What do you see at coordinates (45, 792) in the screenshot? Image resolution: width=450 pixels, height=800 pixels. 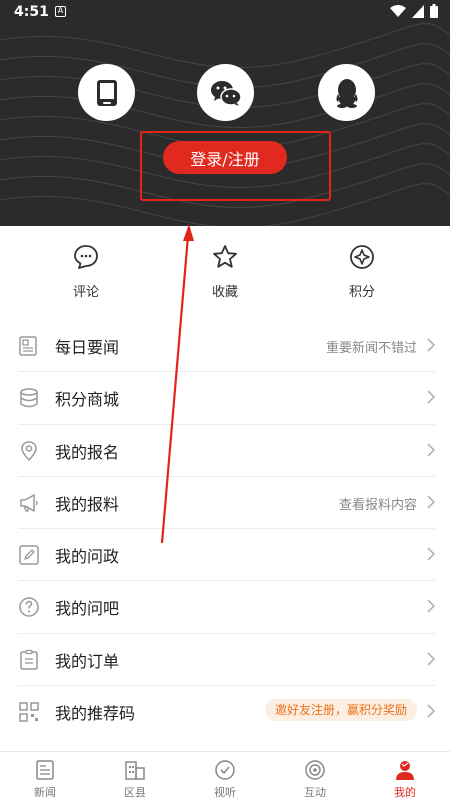 I see `tab-label: 新闻` at bounding box center [45, 792].